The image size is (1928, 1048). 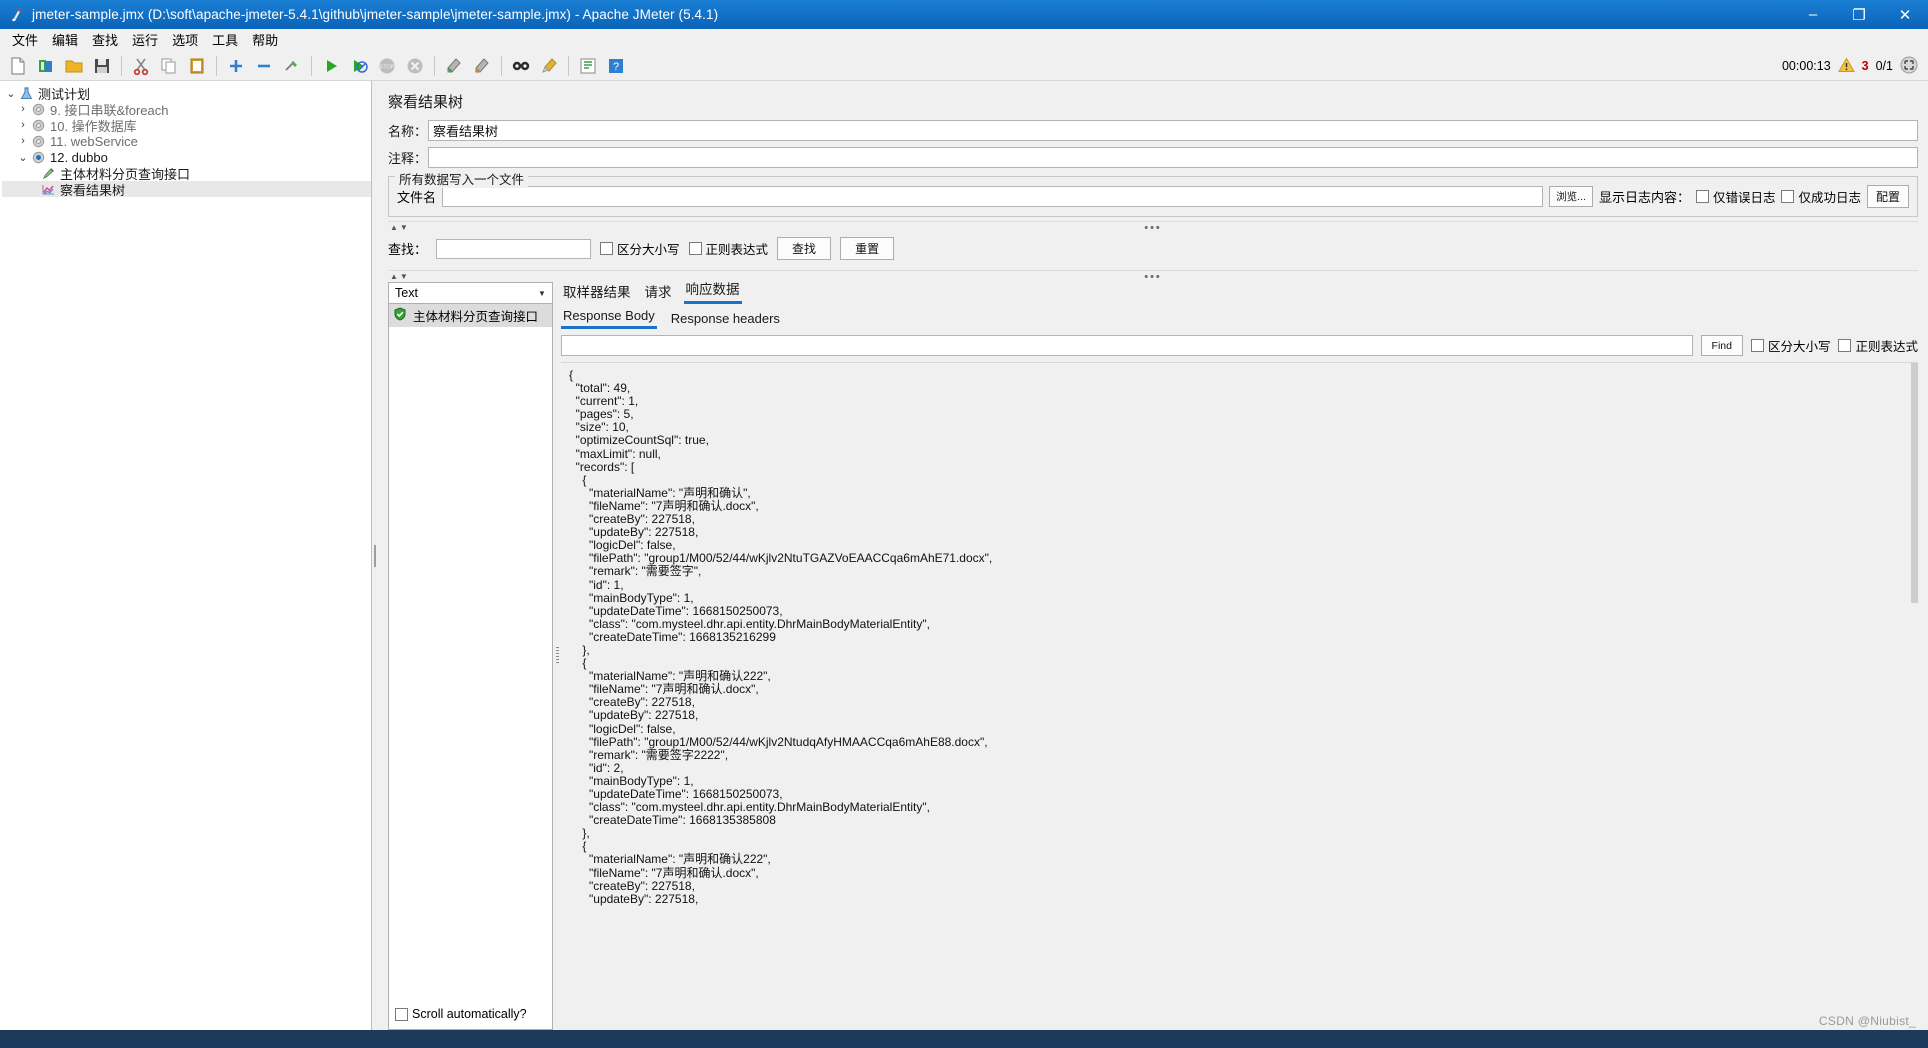 What do you see at coordinates (597, 292) in the screenshot?
I see `tab-sampler-result: 取样器结果` at bounding box center [597, 292].